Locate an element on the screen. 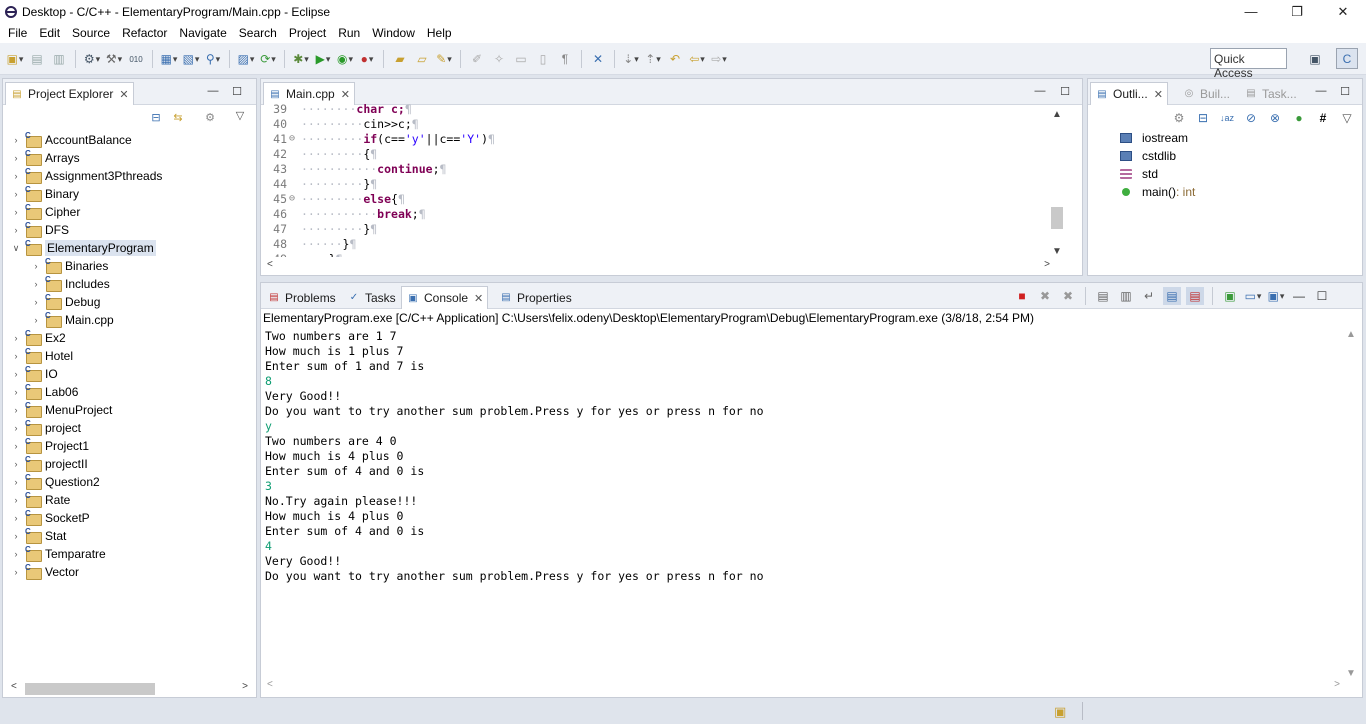 The width and height of the screenshot is (1366, 724). mark-occurrences-icon: ✧ is located at coordinates (499, 59).